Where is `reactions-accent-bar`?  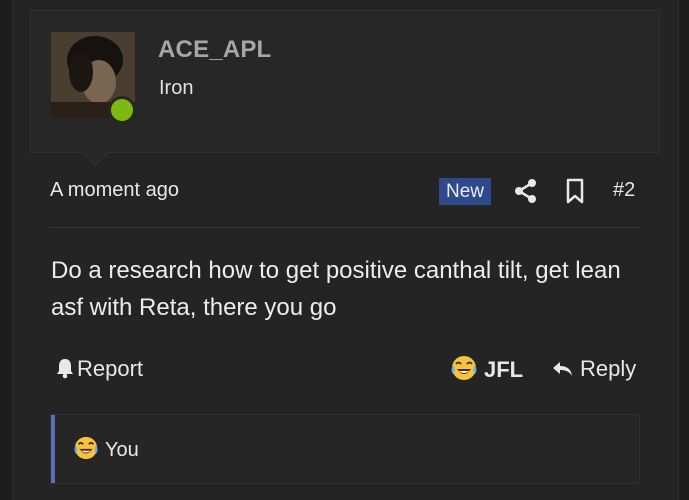
reactions-accent-bar is located at coordinates (53, 449).